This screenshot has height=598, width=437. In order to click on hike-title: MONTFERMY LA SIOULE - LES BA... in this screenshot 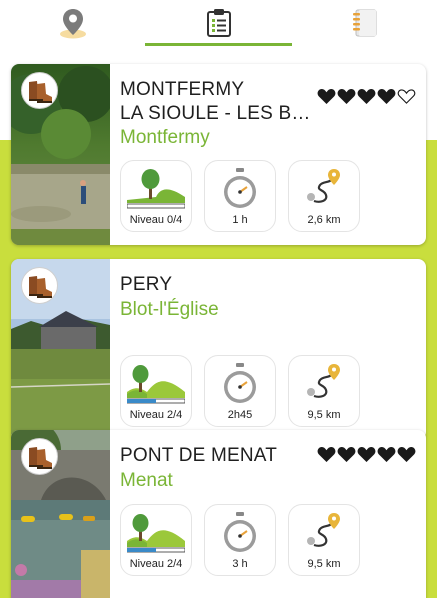, I will do `click(220, 101)`.